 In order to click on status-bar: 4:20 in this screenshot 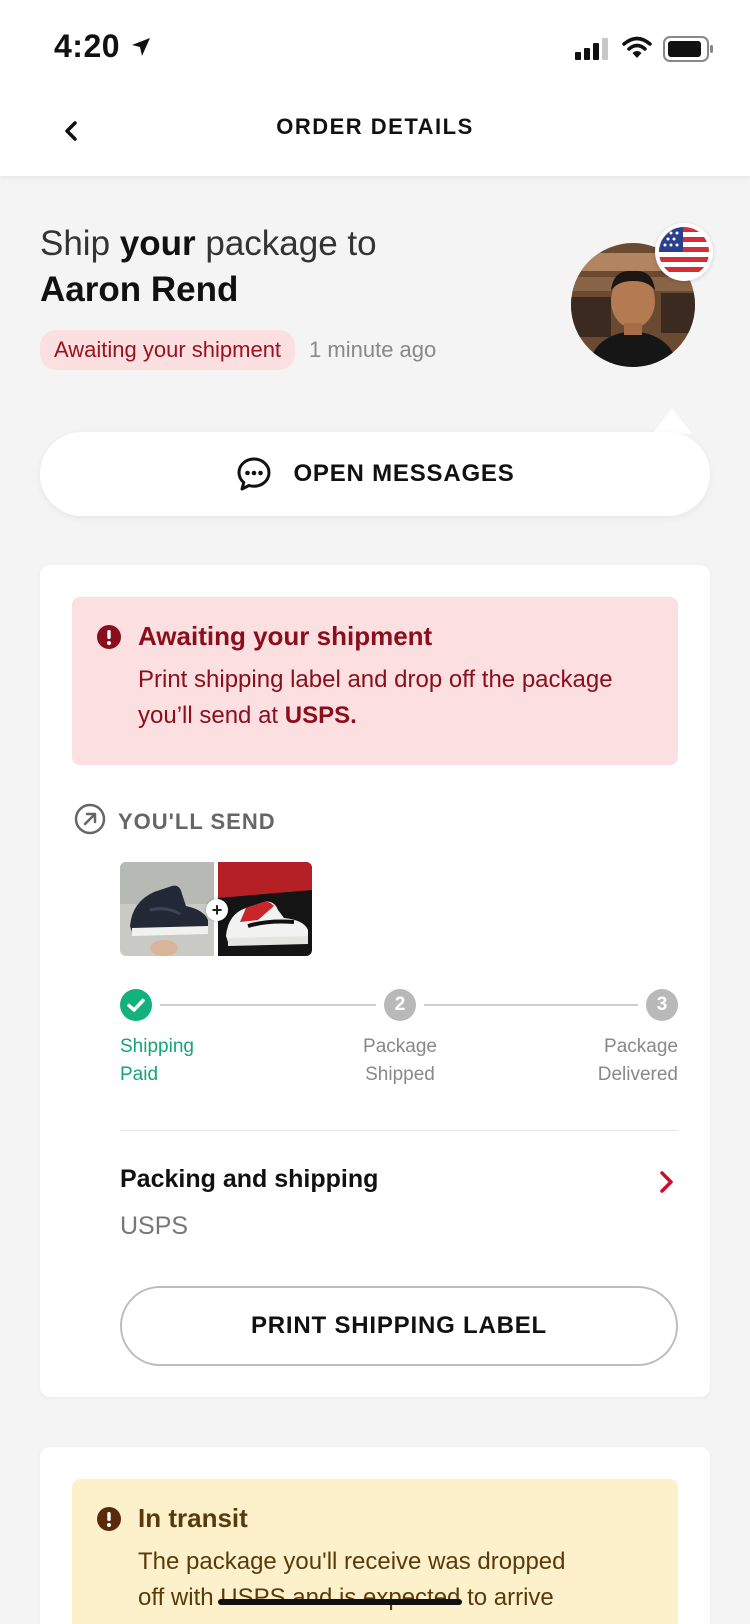, I will do `click(375, 45)`.